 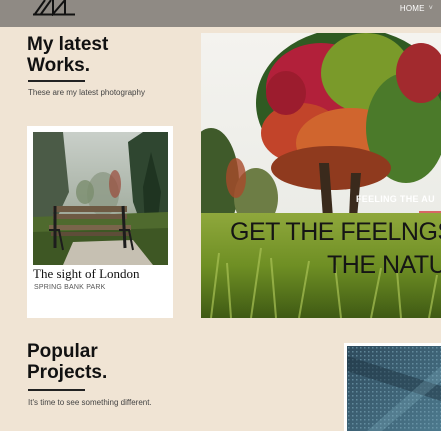 I want to click on latest-title-line1: My latest, so click(x=68, y=44).